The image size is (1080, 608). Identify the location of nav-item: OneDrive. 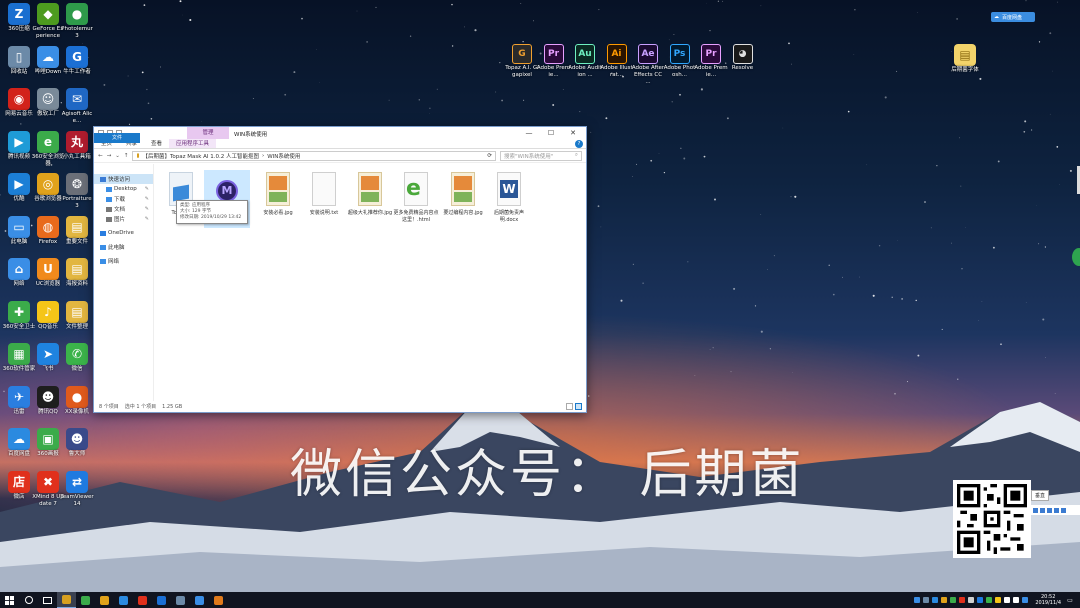
(123, 233).